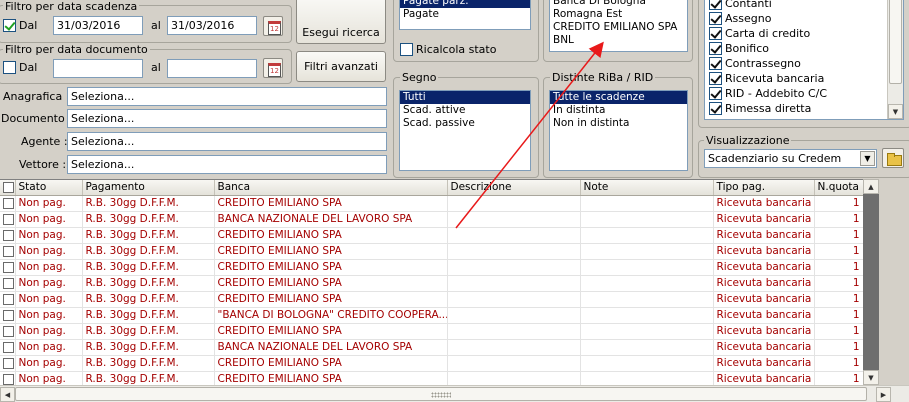  Describe the element at coordinates (7, 394) in the screenshot. I see `scroll-left-icon: ◀` at that location.